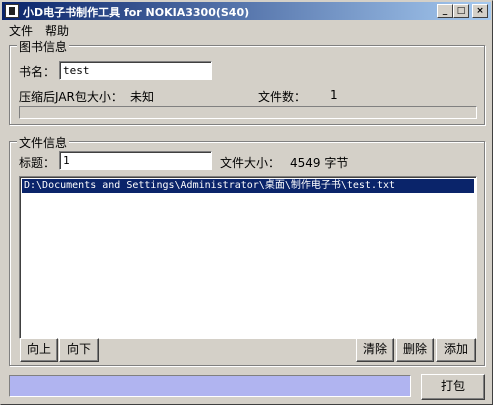  I want to click on file-count-value: 1, so click(334, 95).